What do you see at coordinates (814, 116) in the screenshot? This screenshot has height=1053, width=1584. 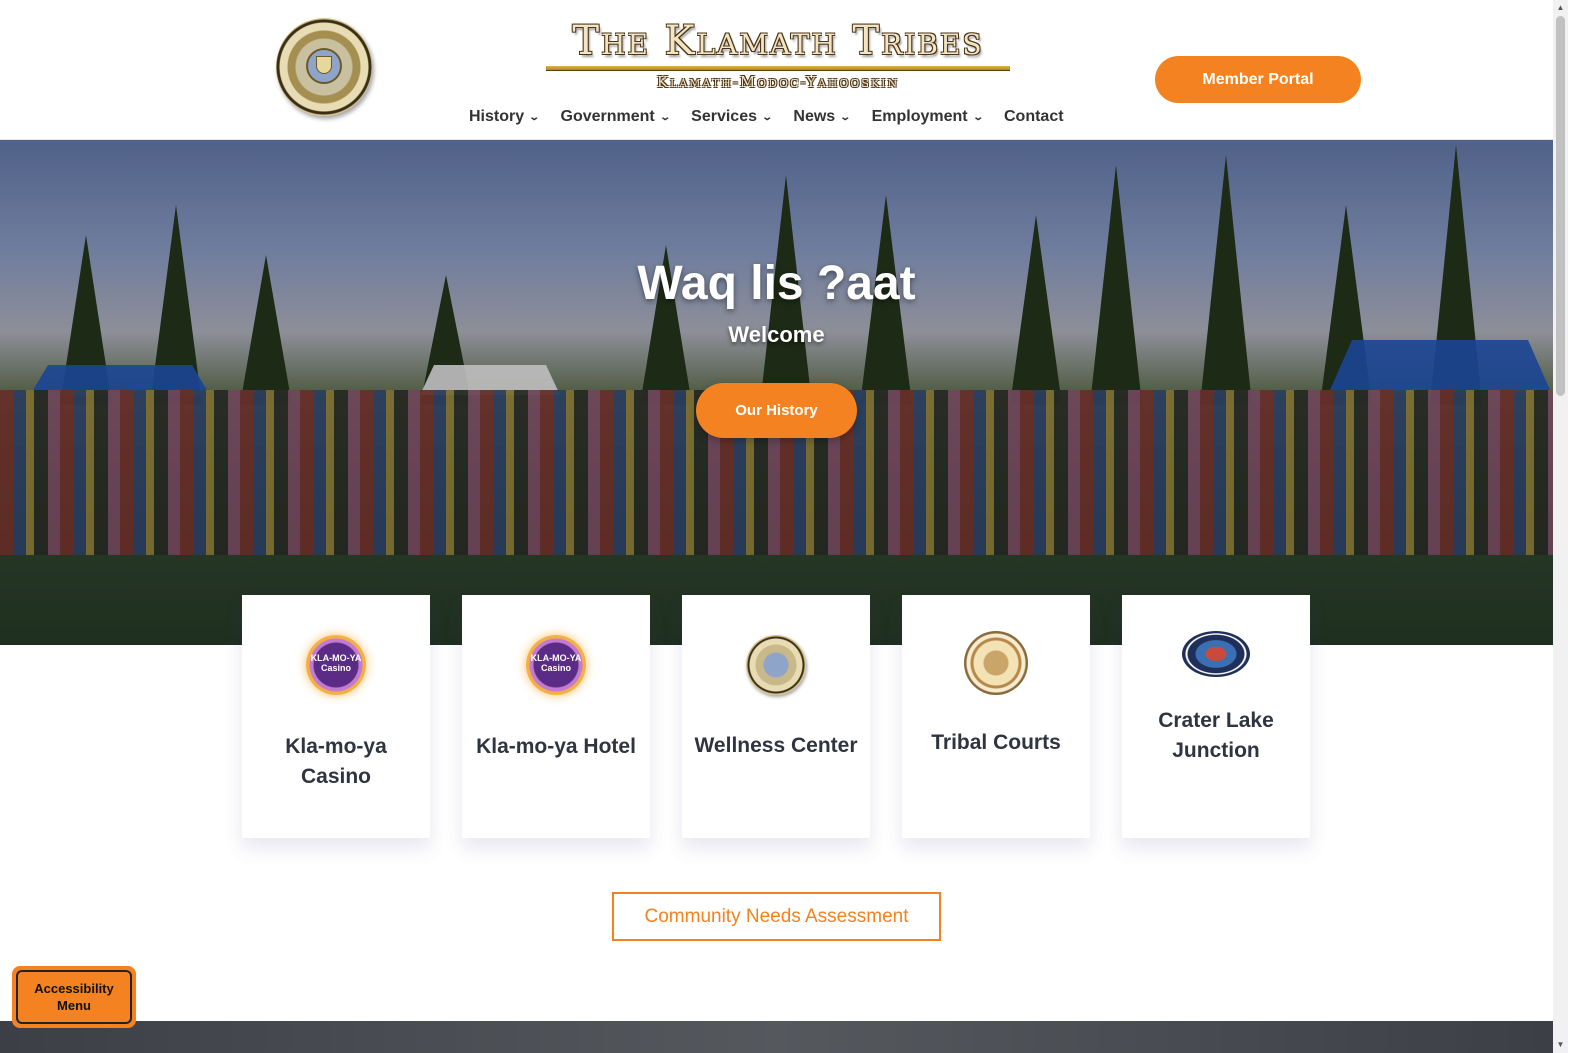 I see `nav-label: News` at bounding box center [814, 116].